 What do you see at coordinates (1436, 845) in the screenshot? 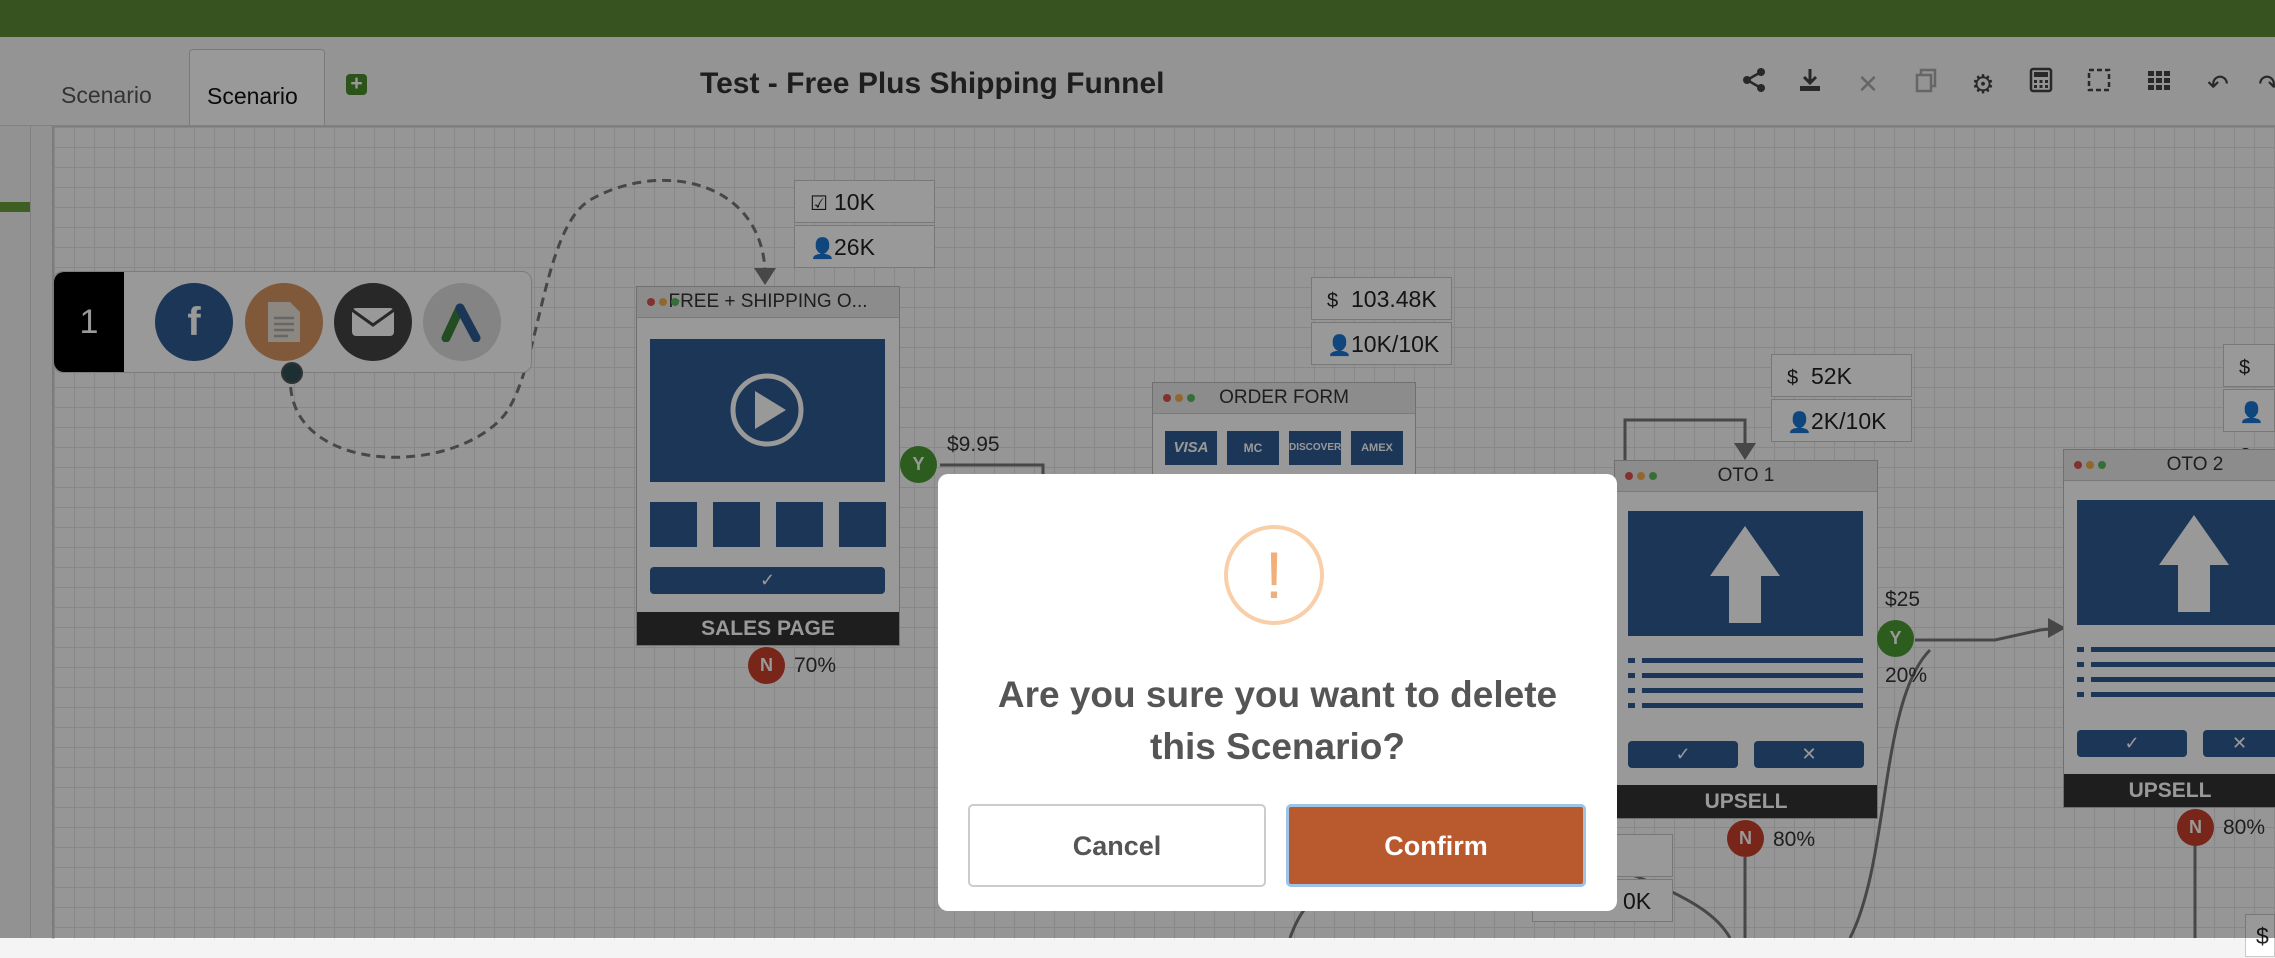
I see `confirm-button: Confirm` at bounding box center [1436, 845].